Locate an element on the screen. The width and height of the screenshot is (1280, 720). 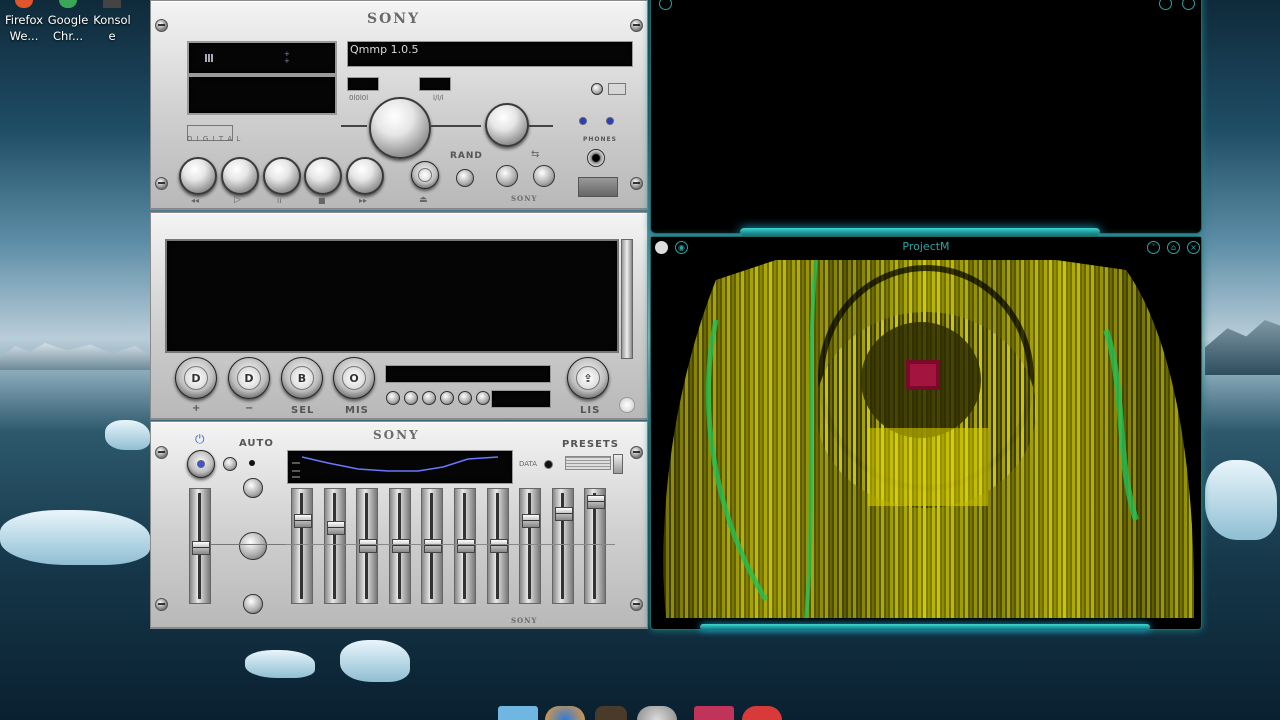
playlist-select-button: B is located at coordinates (302, 378).